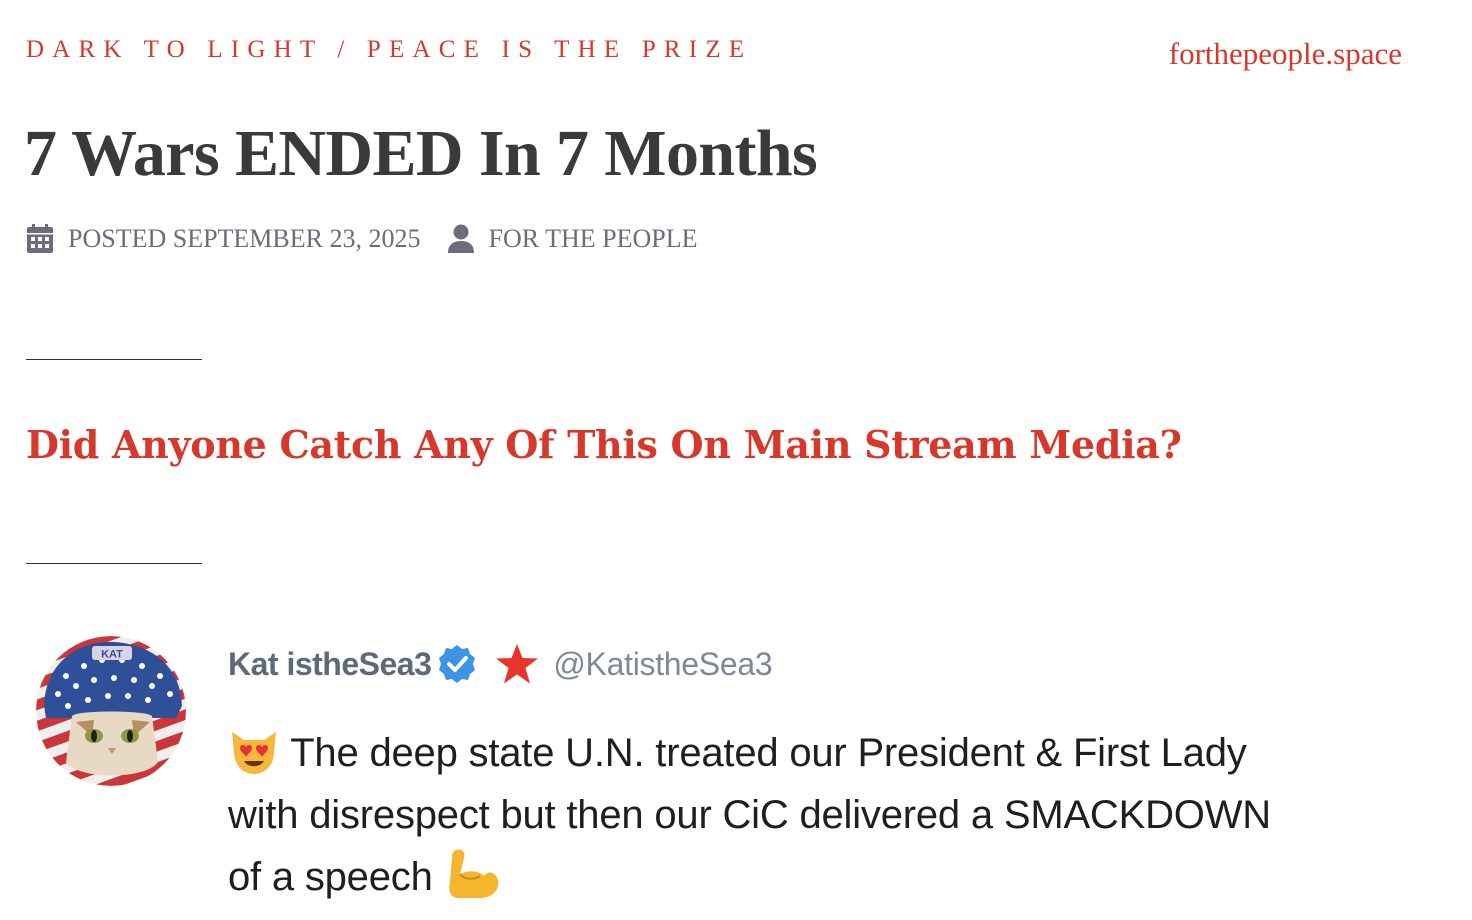 The height and width of the screenshot is (920, 1472). What do you see at coordinates (460, 238) in the screenshot?
I see `user-icon` at bounding box center [460, 238].